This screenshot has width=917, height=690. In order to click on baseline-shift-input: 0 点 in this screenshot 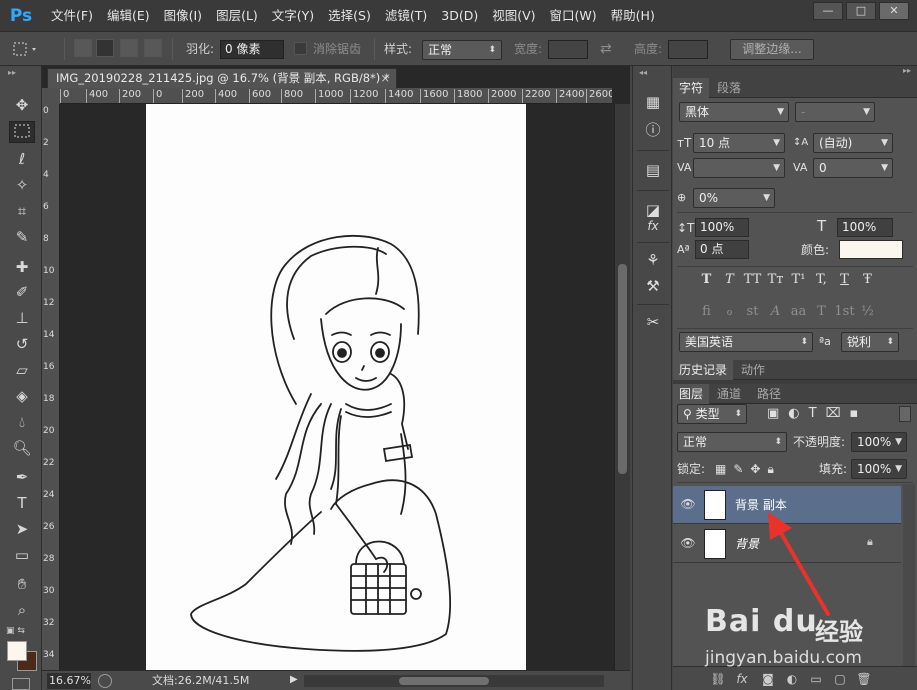, I will do `click(722, 249)`.